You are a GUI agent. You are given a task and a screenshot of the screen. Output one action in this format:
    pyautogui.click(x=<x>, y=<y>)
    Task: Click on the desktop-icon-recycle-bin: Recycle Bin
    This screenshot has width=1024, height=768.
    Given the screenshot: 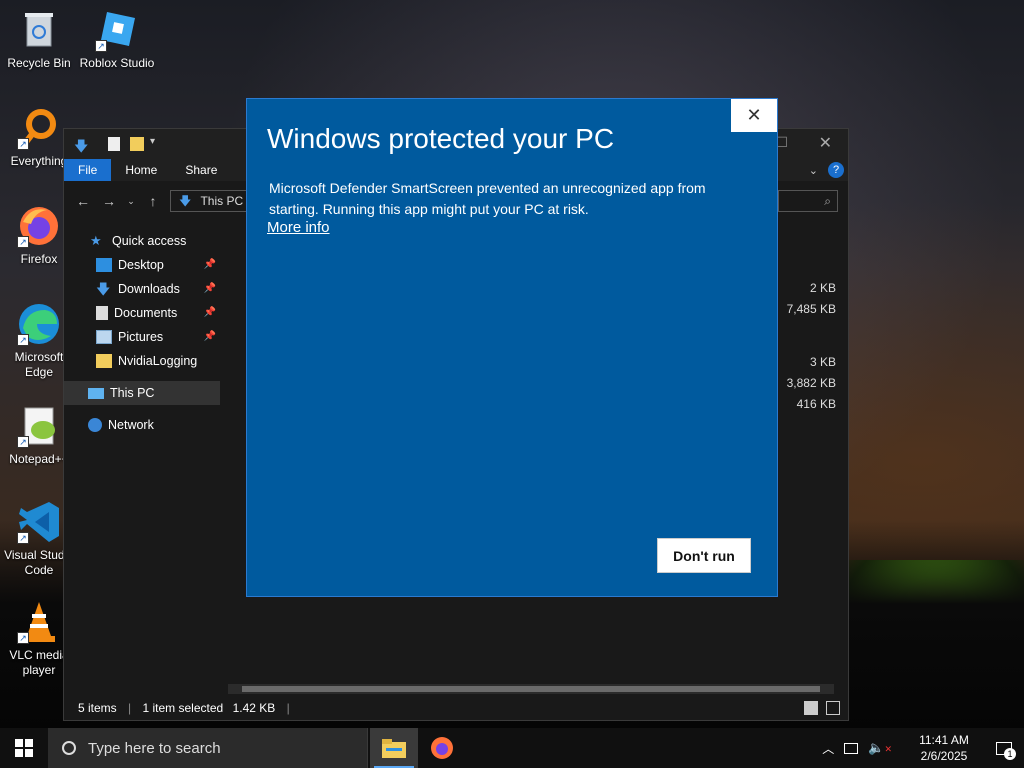 What is the action you would take?
    pyautogui.click(x=39, y=39)
    